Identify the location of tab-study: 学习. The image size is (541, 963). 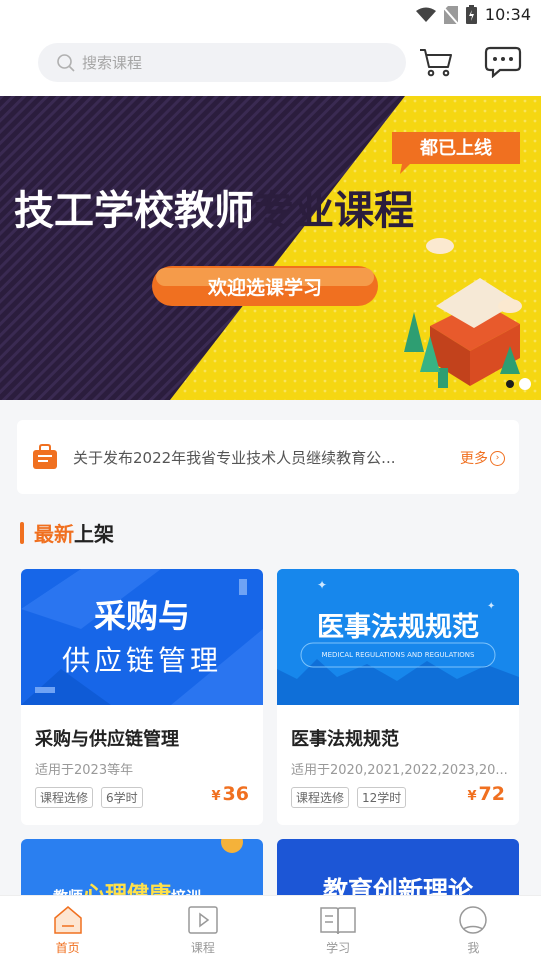
(338, 929).